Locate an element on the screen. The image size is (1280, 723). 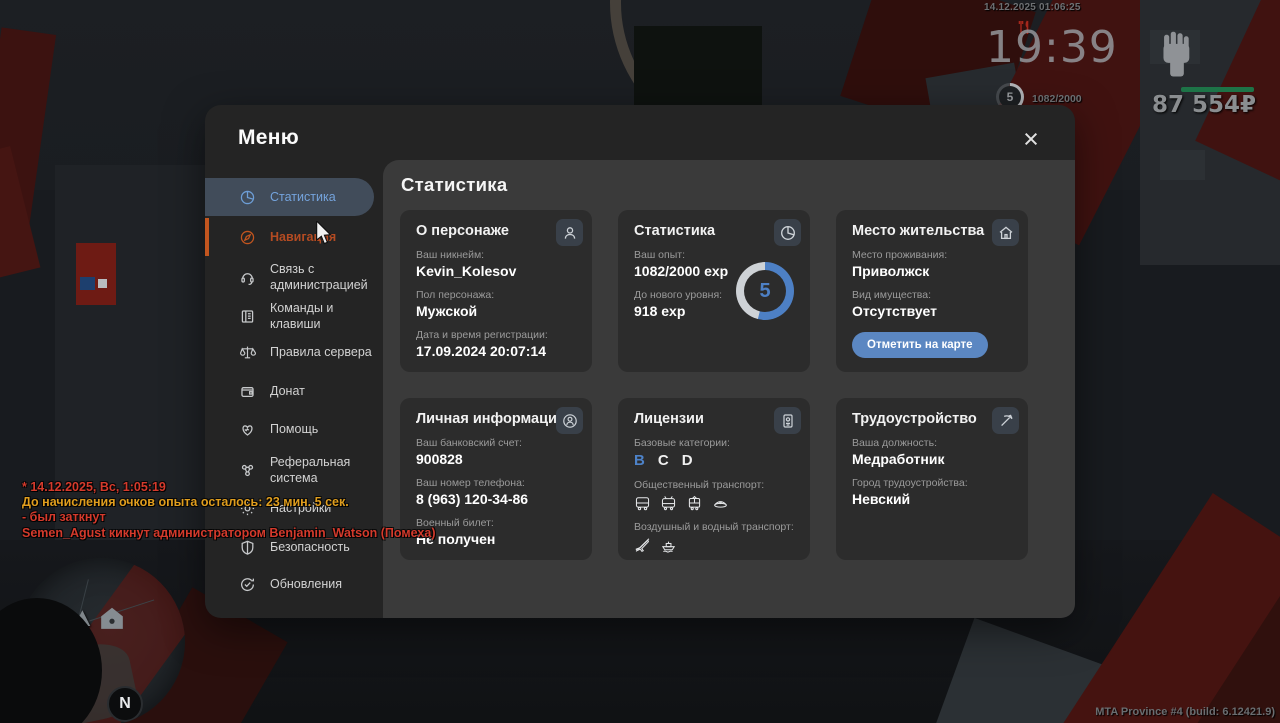
sidebar-item-updates: Обновления is located at coordinates (293, 584).